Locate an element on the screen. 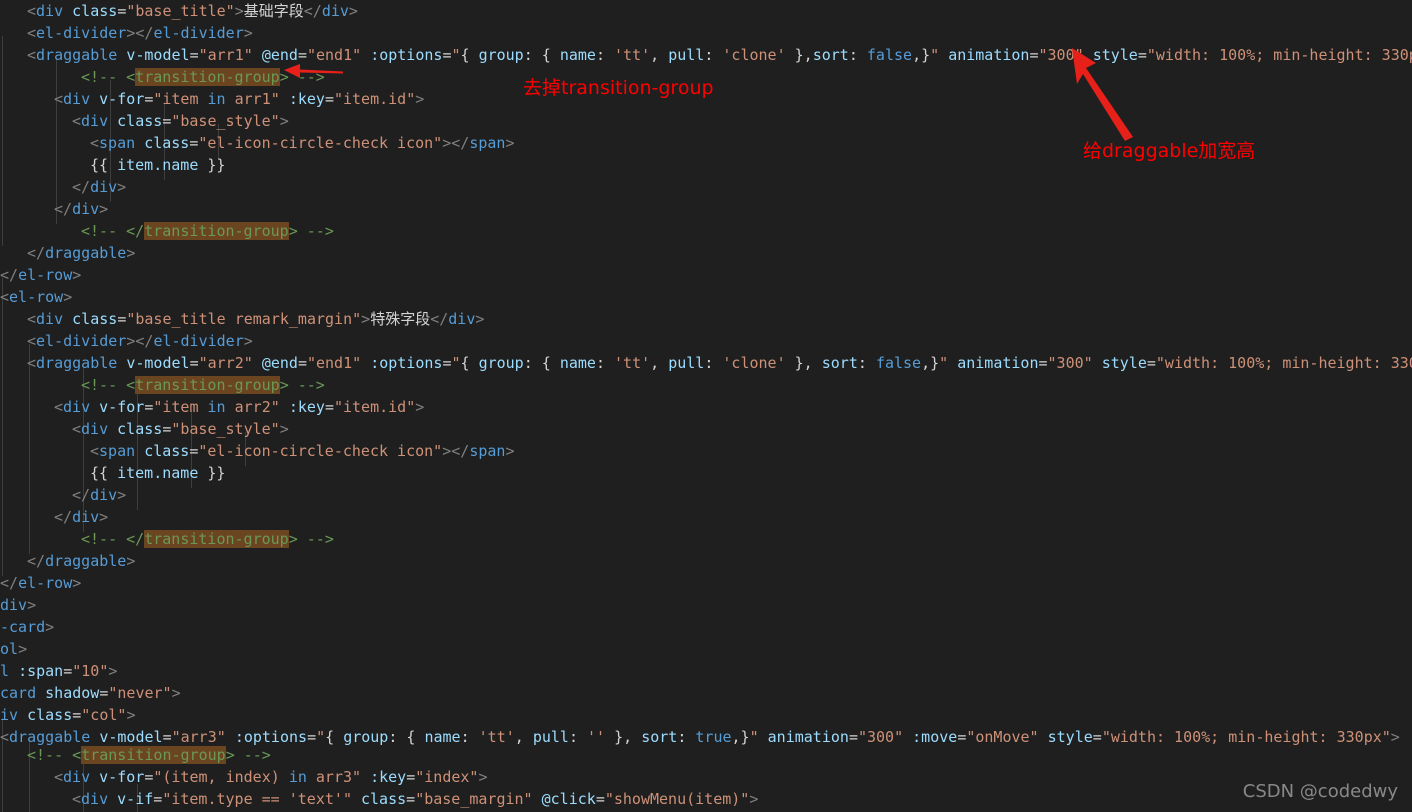 This screenshot has height=812, width=1412. code-line: l :span="10"> is located at coordinates (59, 671).